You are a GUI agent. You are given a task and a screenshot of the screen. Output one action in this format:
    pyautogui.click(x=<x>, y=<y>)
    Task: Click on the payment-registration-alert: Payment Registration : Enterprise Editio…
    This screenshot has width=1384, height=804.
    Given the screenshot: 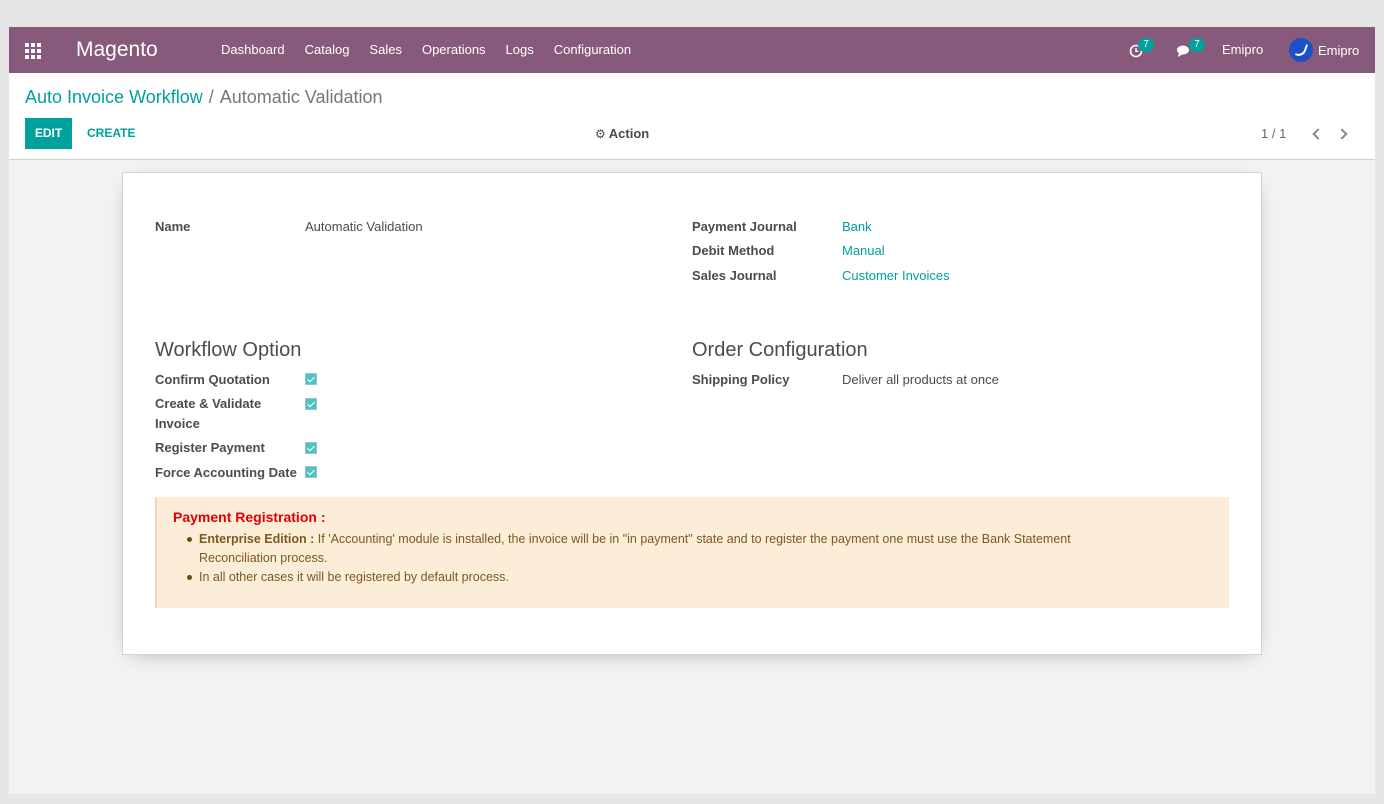 What is the action you would take?
    pyautogui.click(x=692, y=552)
    